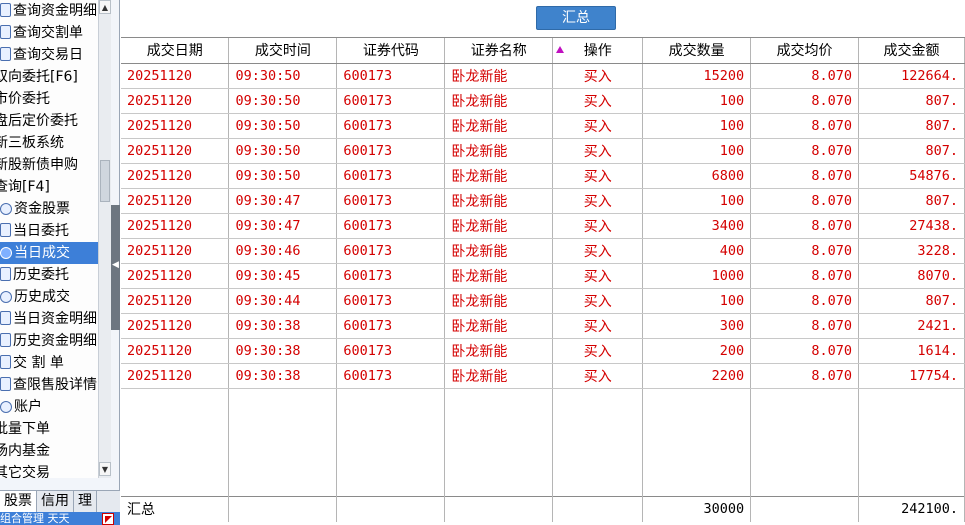 Image resolution: width=965 pixels, height=525 pixels. Describe the element at coordinates (49, 275) in the screenshot. I see `sidebar-item-12: 历史委托` at that location.